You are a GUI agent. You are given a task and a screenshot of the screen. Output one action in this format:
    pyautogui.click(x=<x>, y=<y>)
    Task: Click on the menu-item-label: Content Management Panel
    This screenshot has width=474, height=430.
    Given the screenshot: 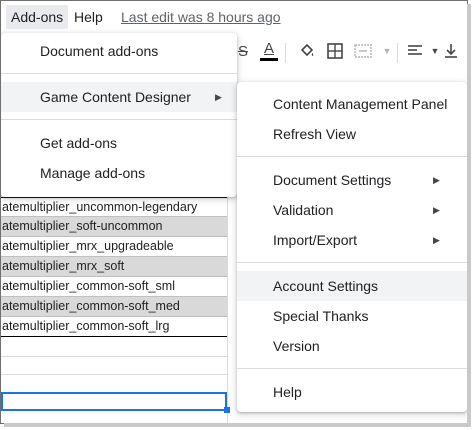 What is the action you would take?
    pyautogui.click(x=360, y=104)
    